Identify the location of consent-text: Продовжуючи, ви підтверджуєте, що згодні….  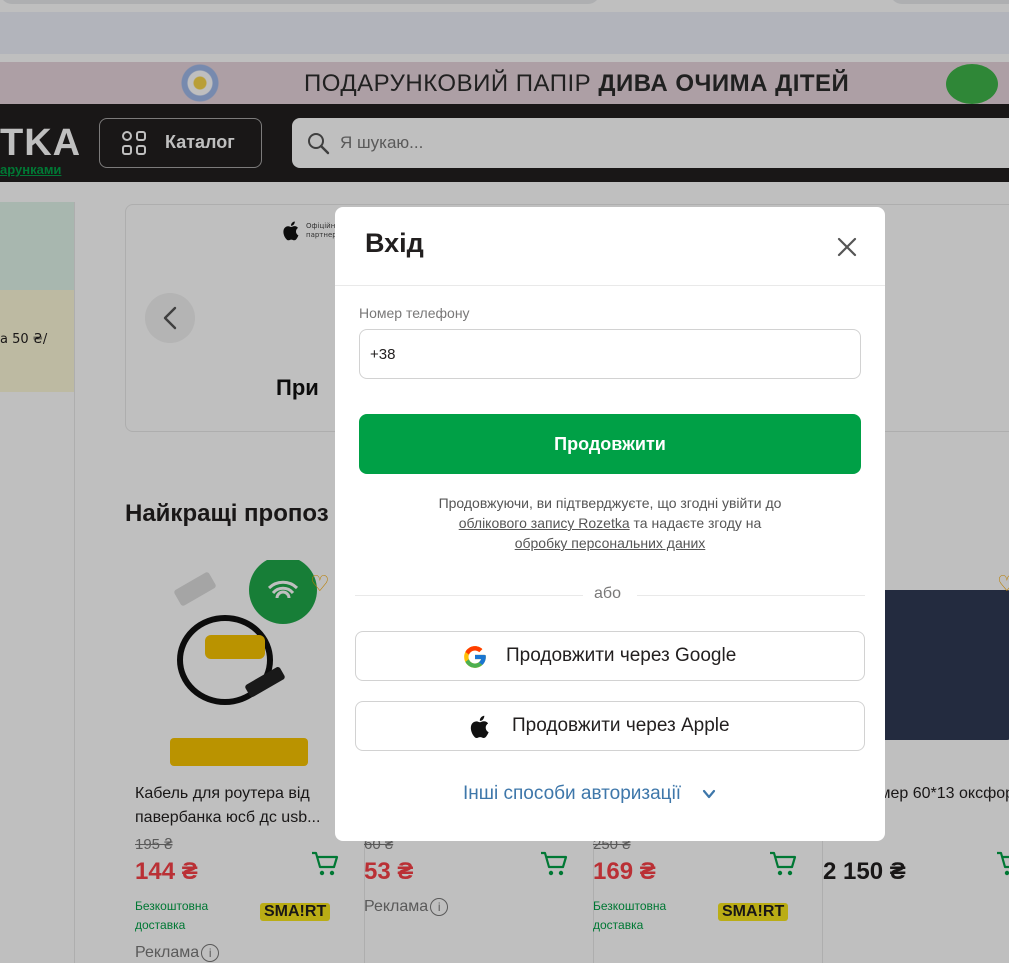
(610, 523).